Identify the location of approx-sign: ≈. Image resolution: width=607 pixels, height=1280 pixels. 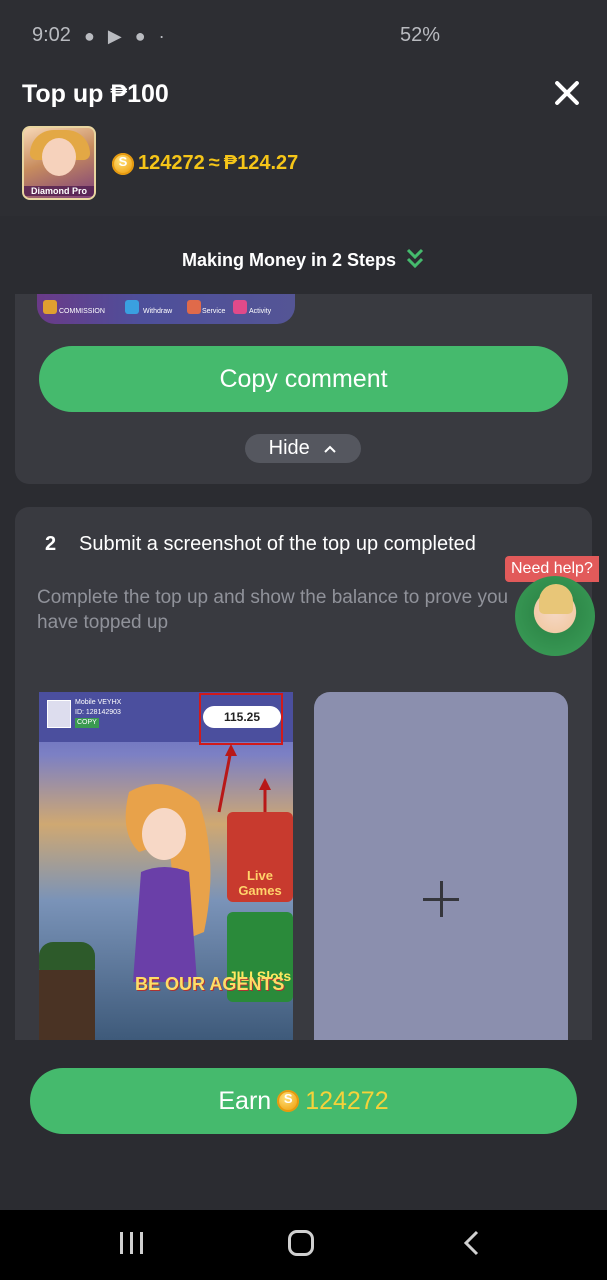
(214, 163).